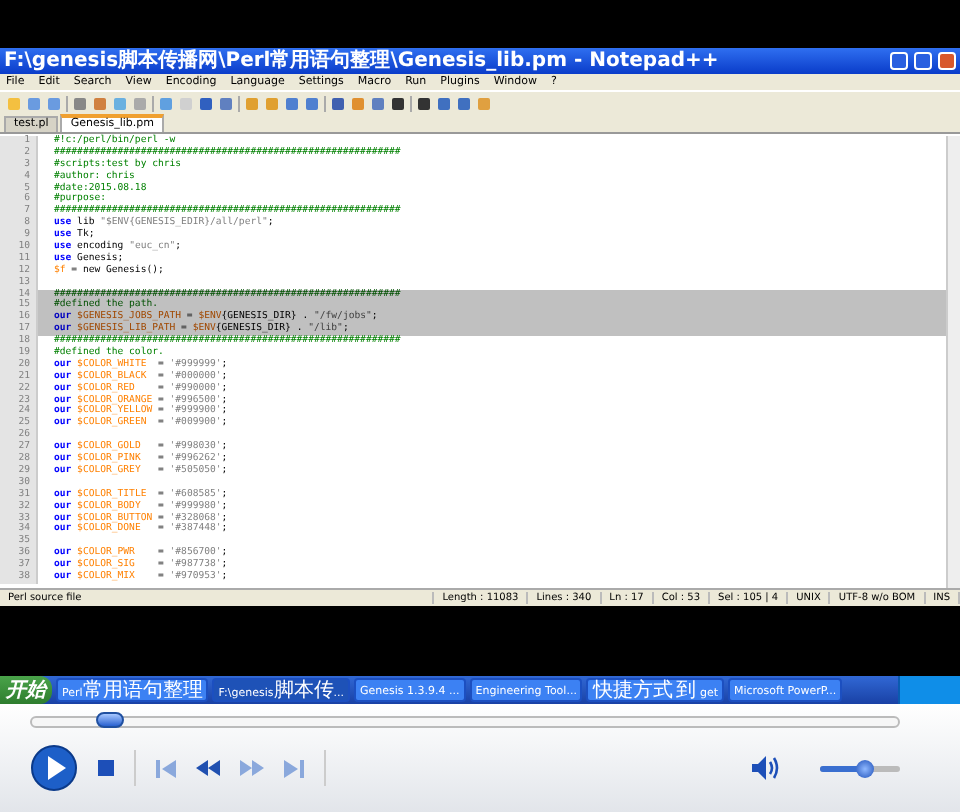  Describe the element at coordinates (252, 768) in the screenshot. I see `fast-forward-button` at that location.